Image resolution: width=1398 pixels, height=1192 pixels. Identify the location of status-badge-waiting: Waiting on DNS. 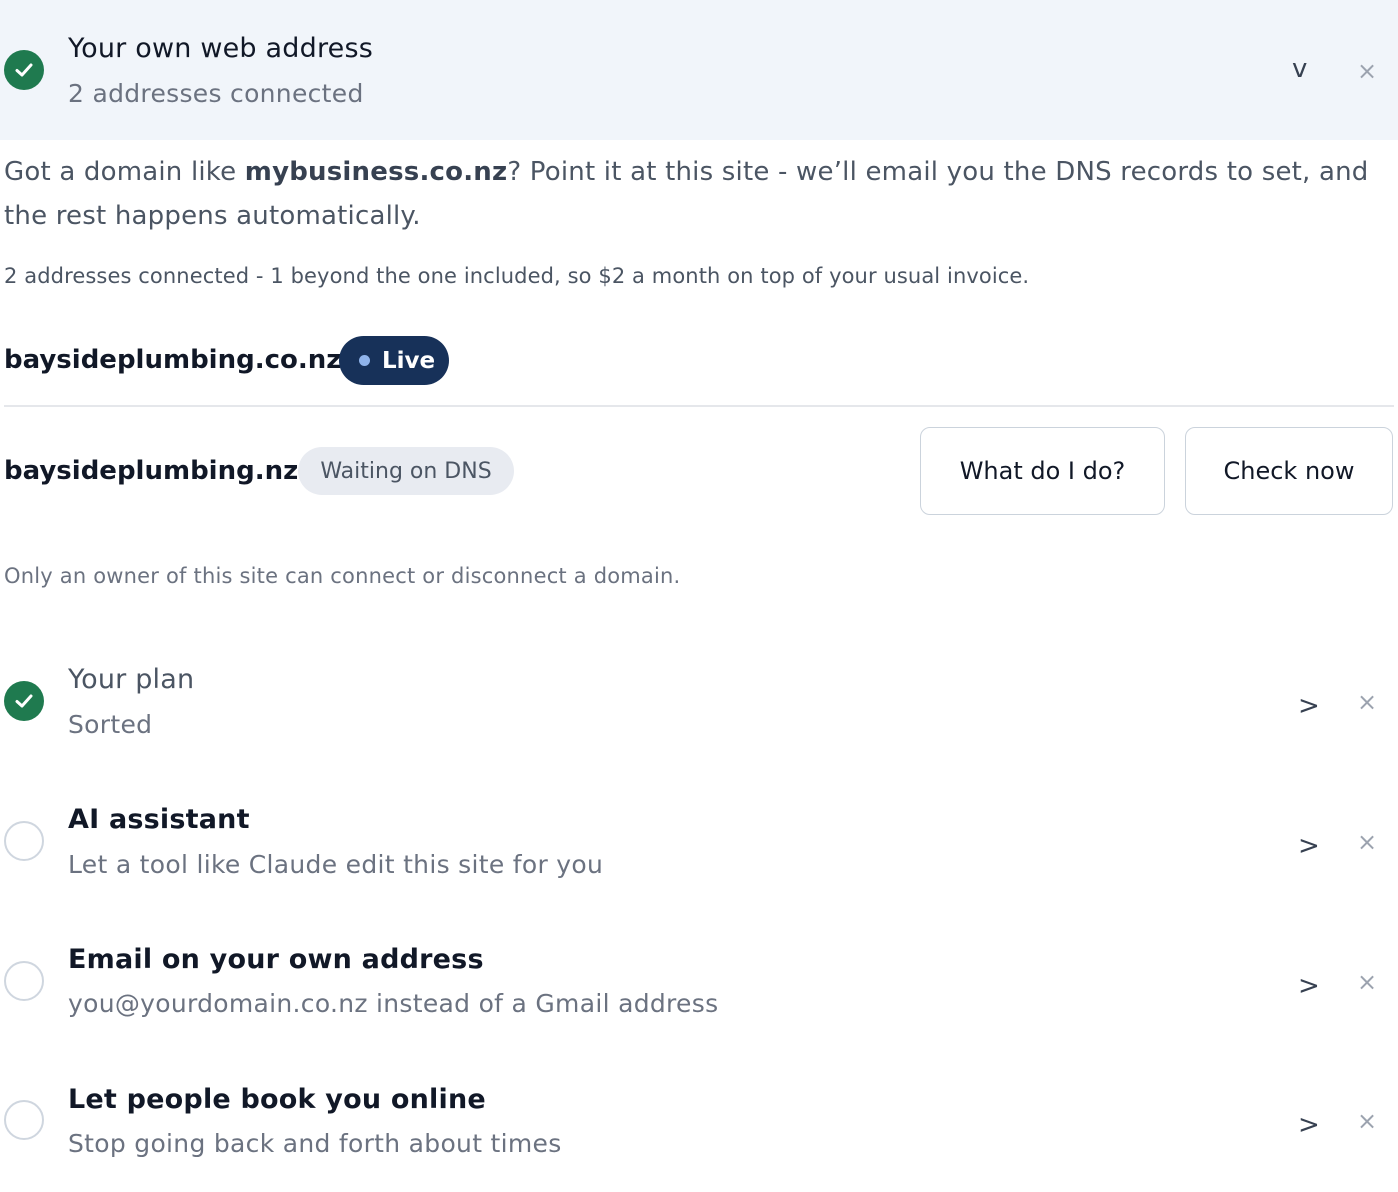
(406, 471).